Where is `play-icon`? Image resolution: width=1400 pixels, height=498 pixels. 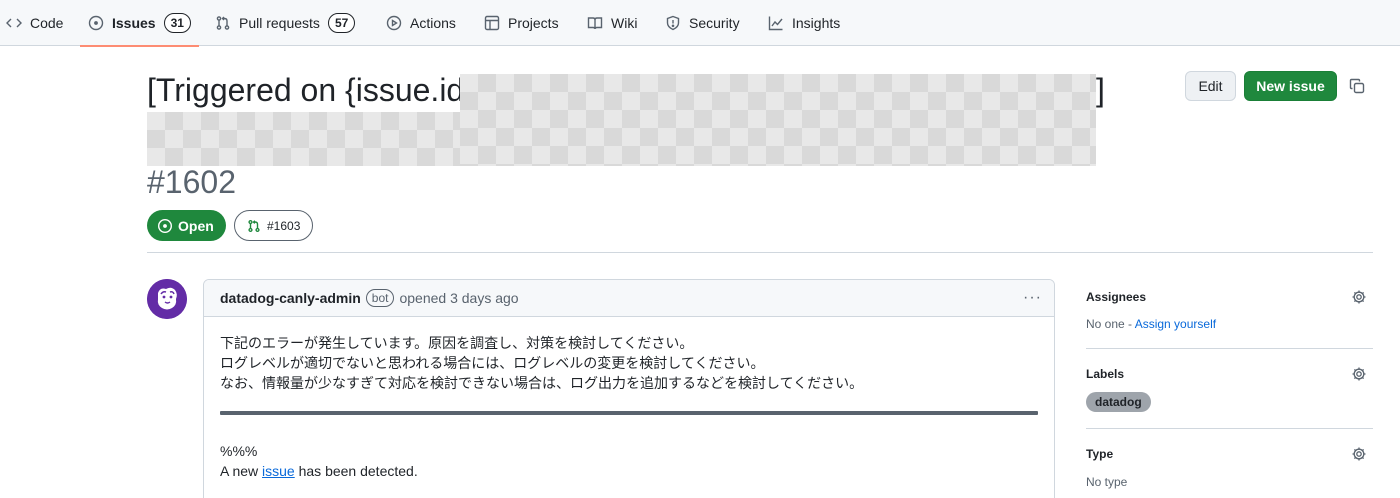
play-icon is located at coordinates (394, 23).